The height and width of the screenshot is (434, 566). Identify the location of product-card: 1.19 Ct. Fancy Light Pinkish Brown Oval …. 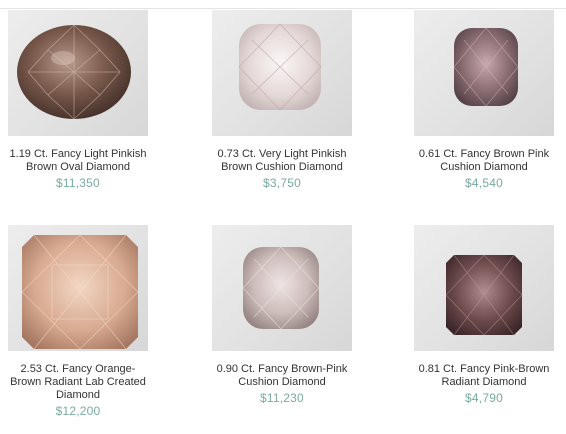
(78, 100).